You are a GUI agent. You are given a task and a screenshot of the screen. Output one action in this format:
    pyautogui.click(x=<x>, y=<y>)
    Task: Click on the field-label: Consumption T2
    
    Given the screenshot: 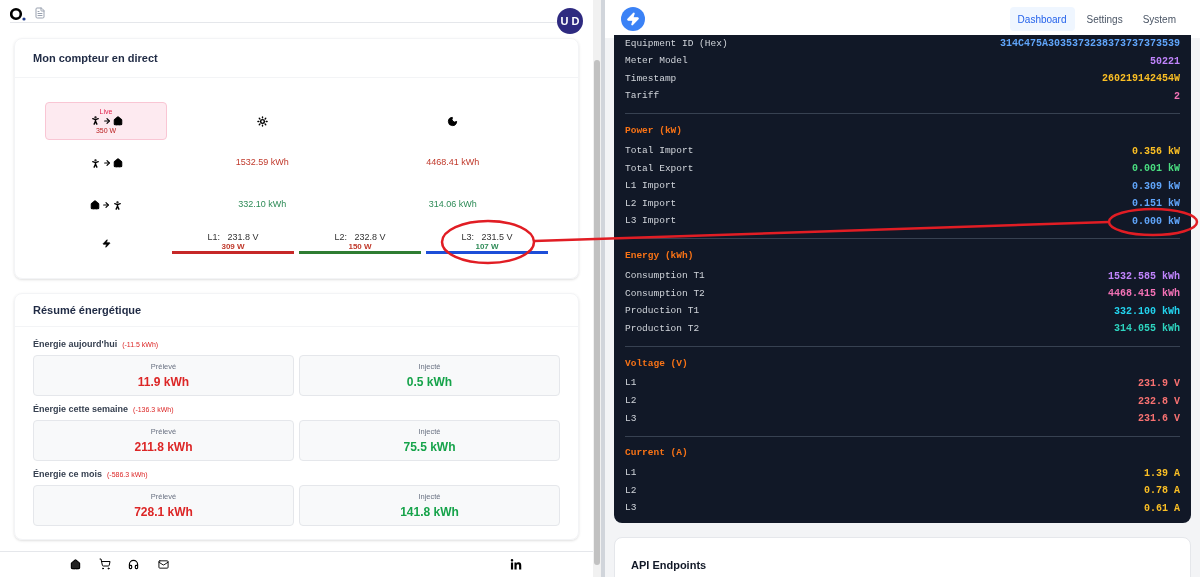 What is the action you would take?
    pyautogui.click(x=665, y=293)
    